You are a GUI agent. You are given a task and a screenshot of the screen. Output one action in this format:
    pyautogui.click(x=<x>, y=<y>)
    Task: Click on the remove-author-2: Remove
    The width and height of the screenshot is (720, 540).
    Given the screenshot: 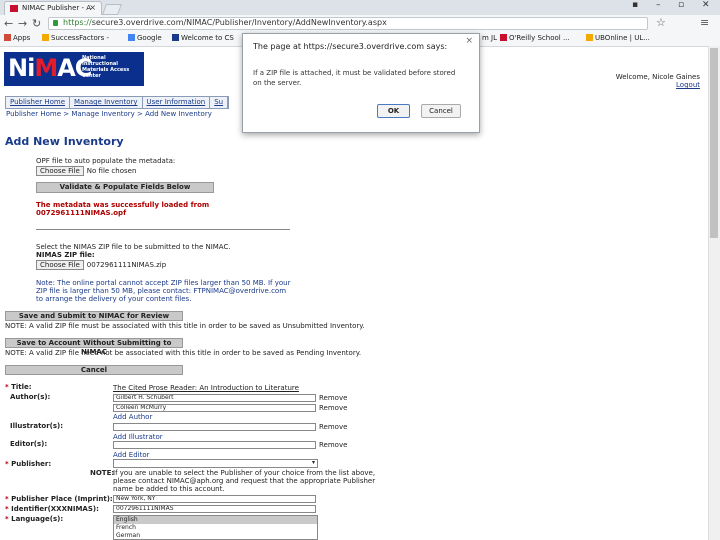 What is the action you would take?
    pyautogui.click(x=333, y=408)
    